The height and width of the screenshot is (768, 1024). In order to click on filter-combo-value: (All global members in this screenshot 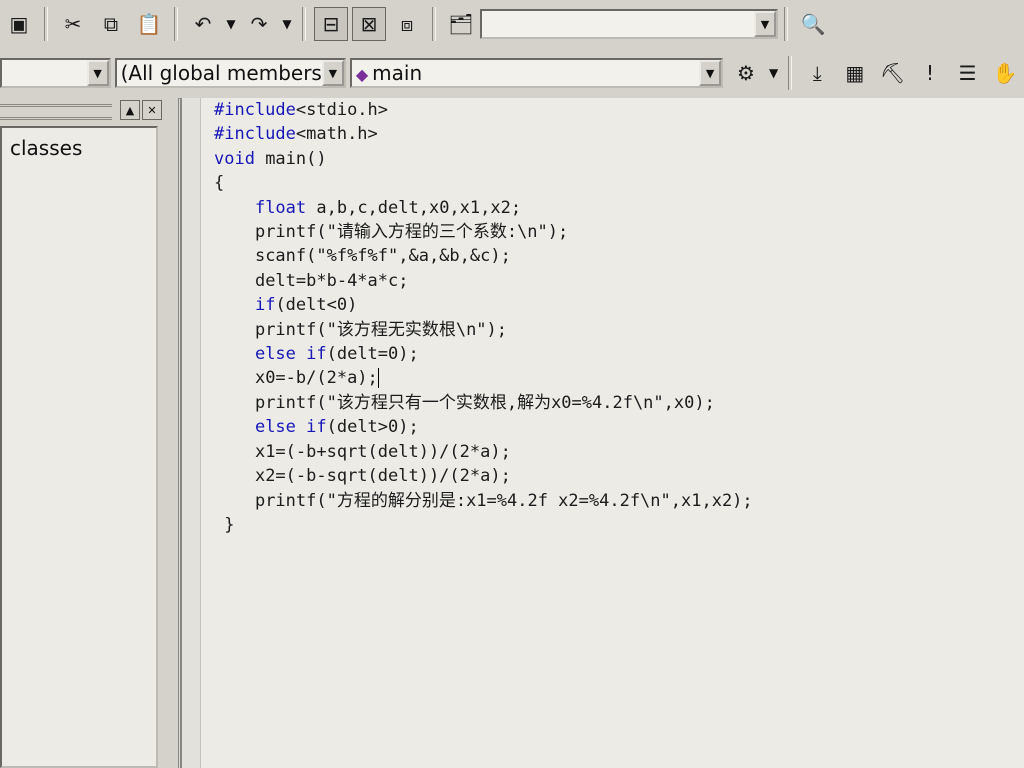, I will do `click(221, 73)`.